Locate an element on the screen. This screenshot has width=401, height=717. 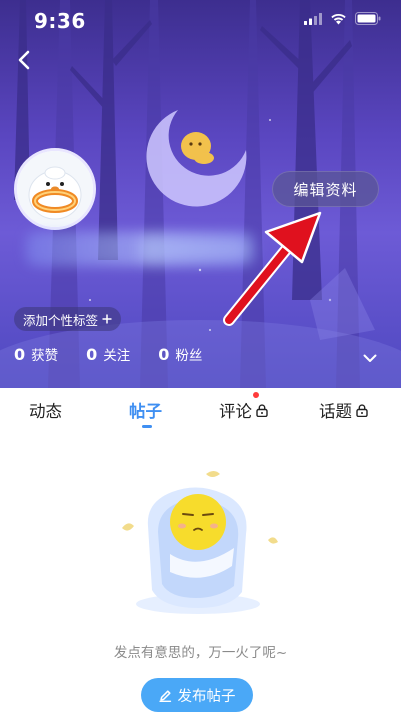
signal-icon is located at coordinates (313, 18).